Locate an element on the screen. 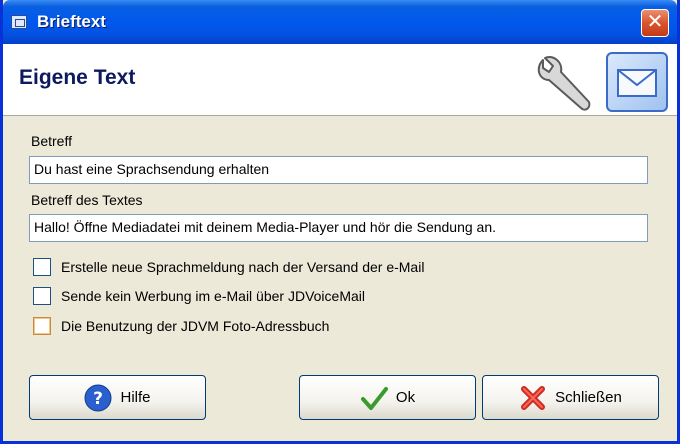 The width and height of the screenshot is (680, 444). red-x-icon is located at coordinates (533, 397).